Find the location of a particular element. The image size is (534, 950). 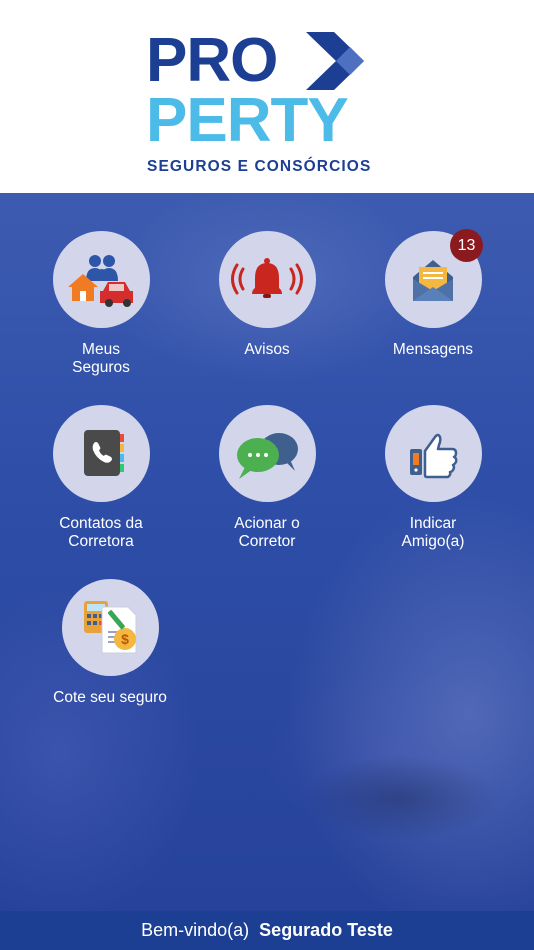

family-home-car-icon is located at coordinates (100, 281).